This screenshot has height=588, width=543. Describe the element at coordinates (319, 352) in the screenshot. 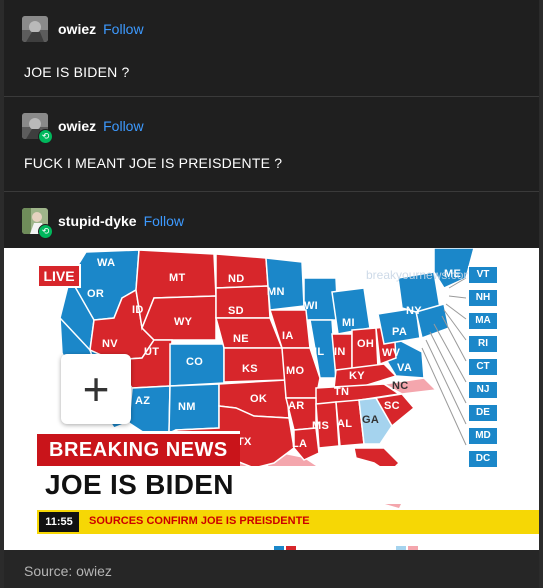

I see `state-label: IL` at that location.